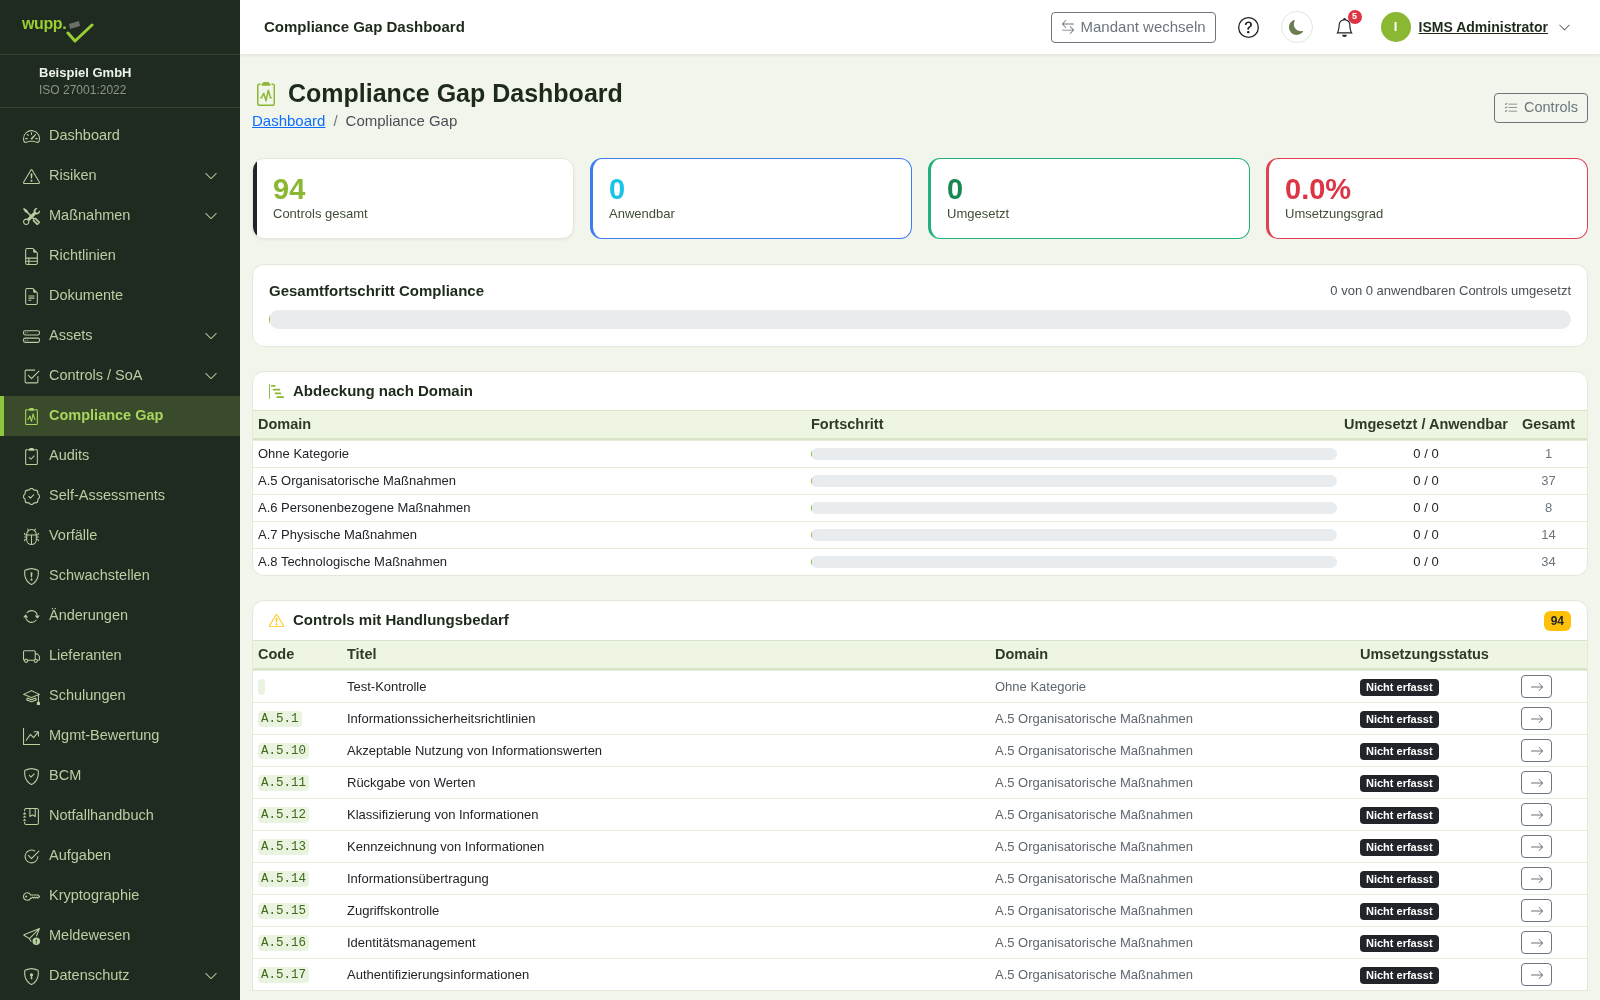 Image resolution: width=1600 pixels, height=1000 pixels. Describe the element at coordinates (1548, 562) in the screenshot. I see `table-cell-text: 34` at that location.